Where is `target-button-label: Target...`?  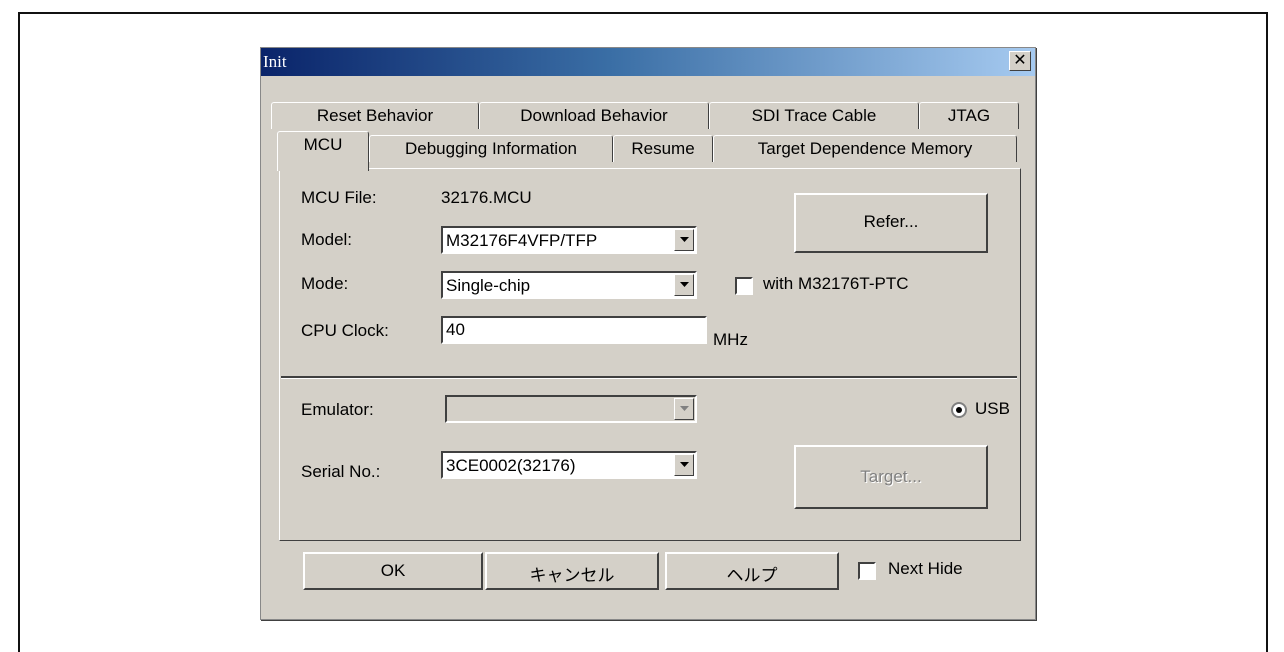
target-button-label: Target... is located at coordinates (891, 476).